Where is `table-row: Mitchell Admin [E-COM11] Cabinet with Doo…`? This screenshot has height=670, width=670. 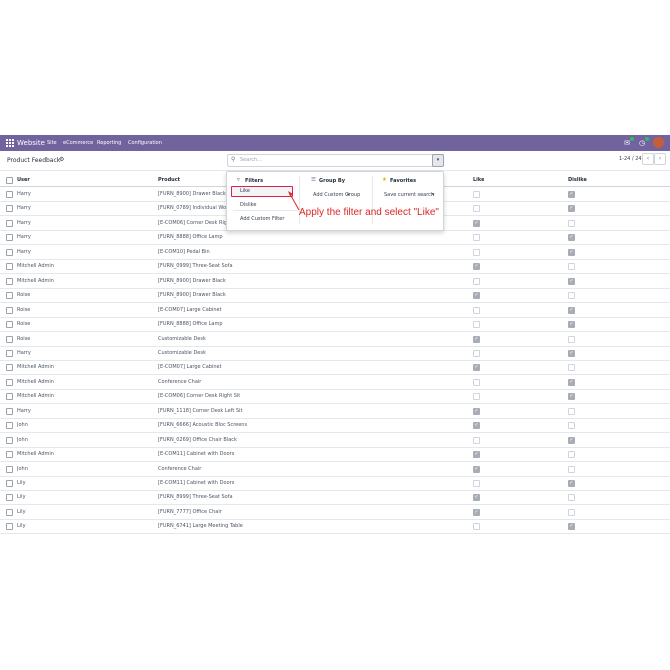
table-row: Mitchell Admin [E-COM11] Cabinet with Doo… is located at coordinates (335, 455).